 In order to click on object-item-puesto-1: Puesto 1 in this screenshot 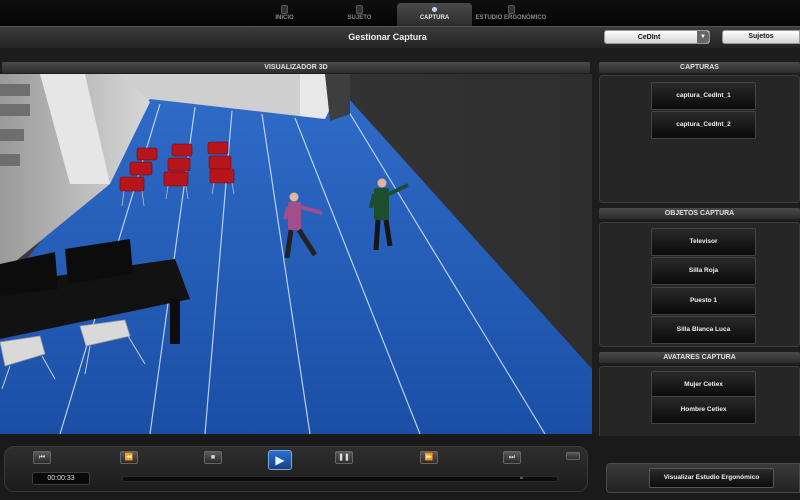, I will do `click(703, 301)`.